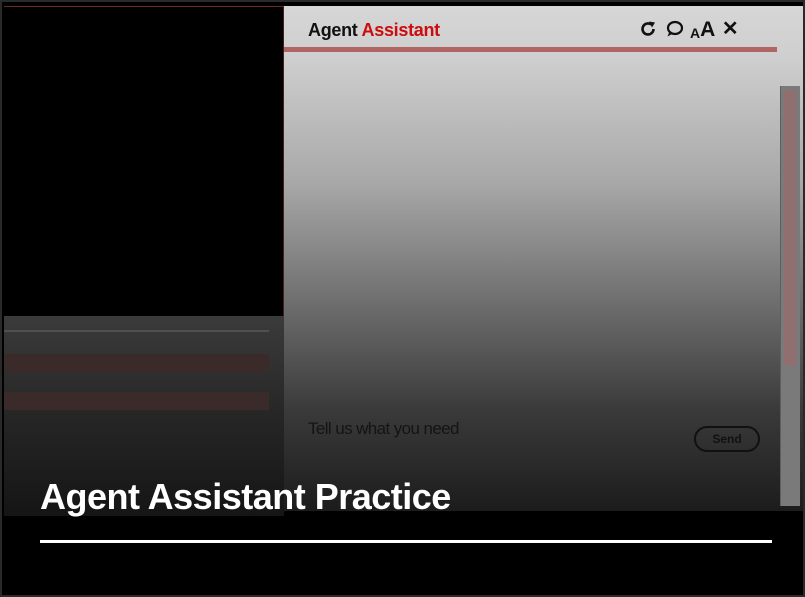 The height and width of the screenshot is (597, 805). I want to click on assistant-header: Agent Assistant A A ✕, so click(530, 29).